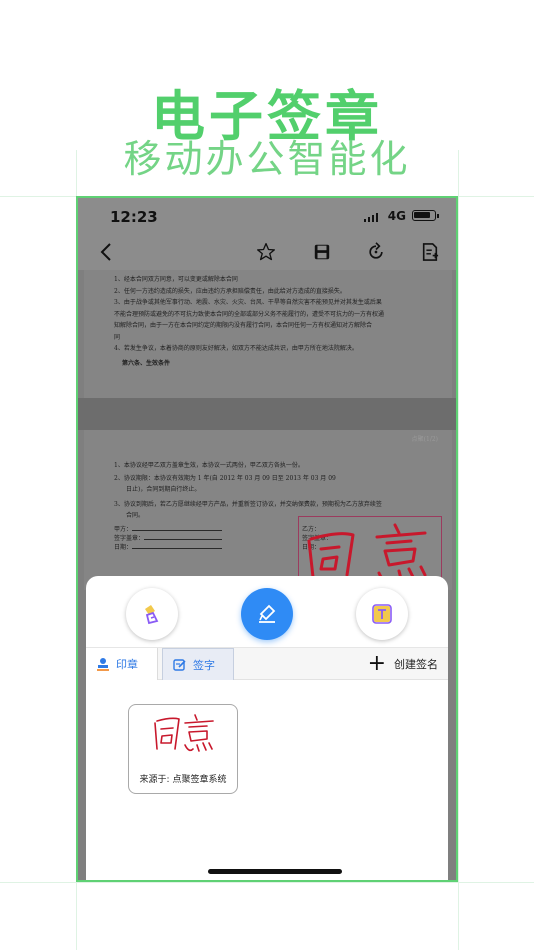 This screenshot has height=950, width=534. What do you see at coordinates (322, 252) in the screenshot?
I see `save-icon` at bounding box center [322, 252].